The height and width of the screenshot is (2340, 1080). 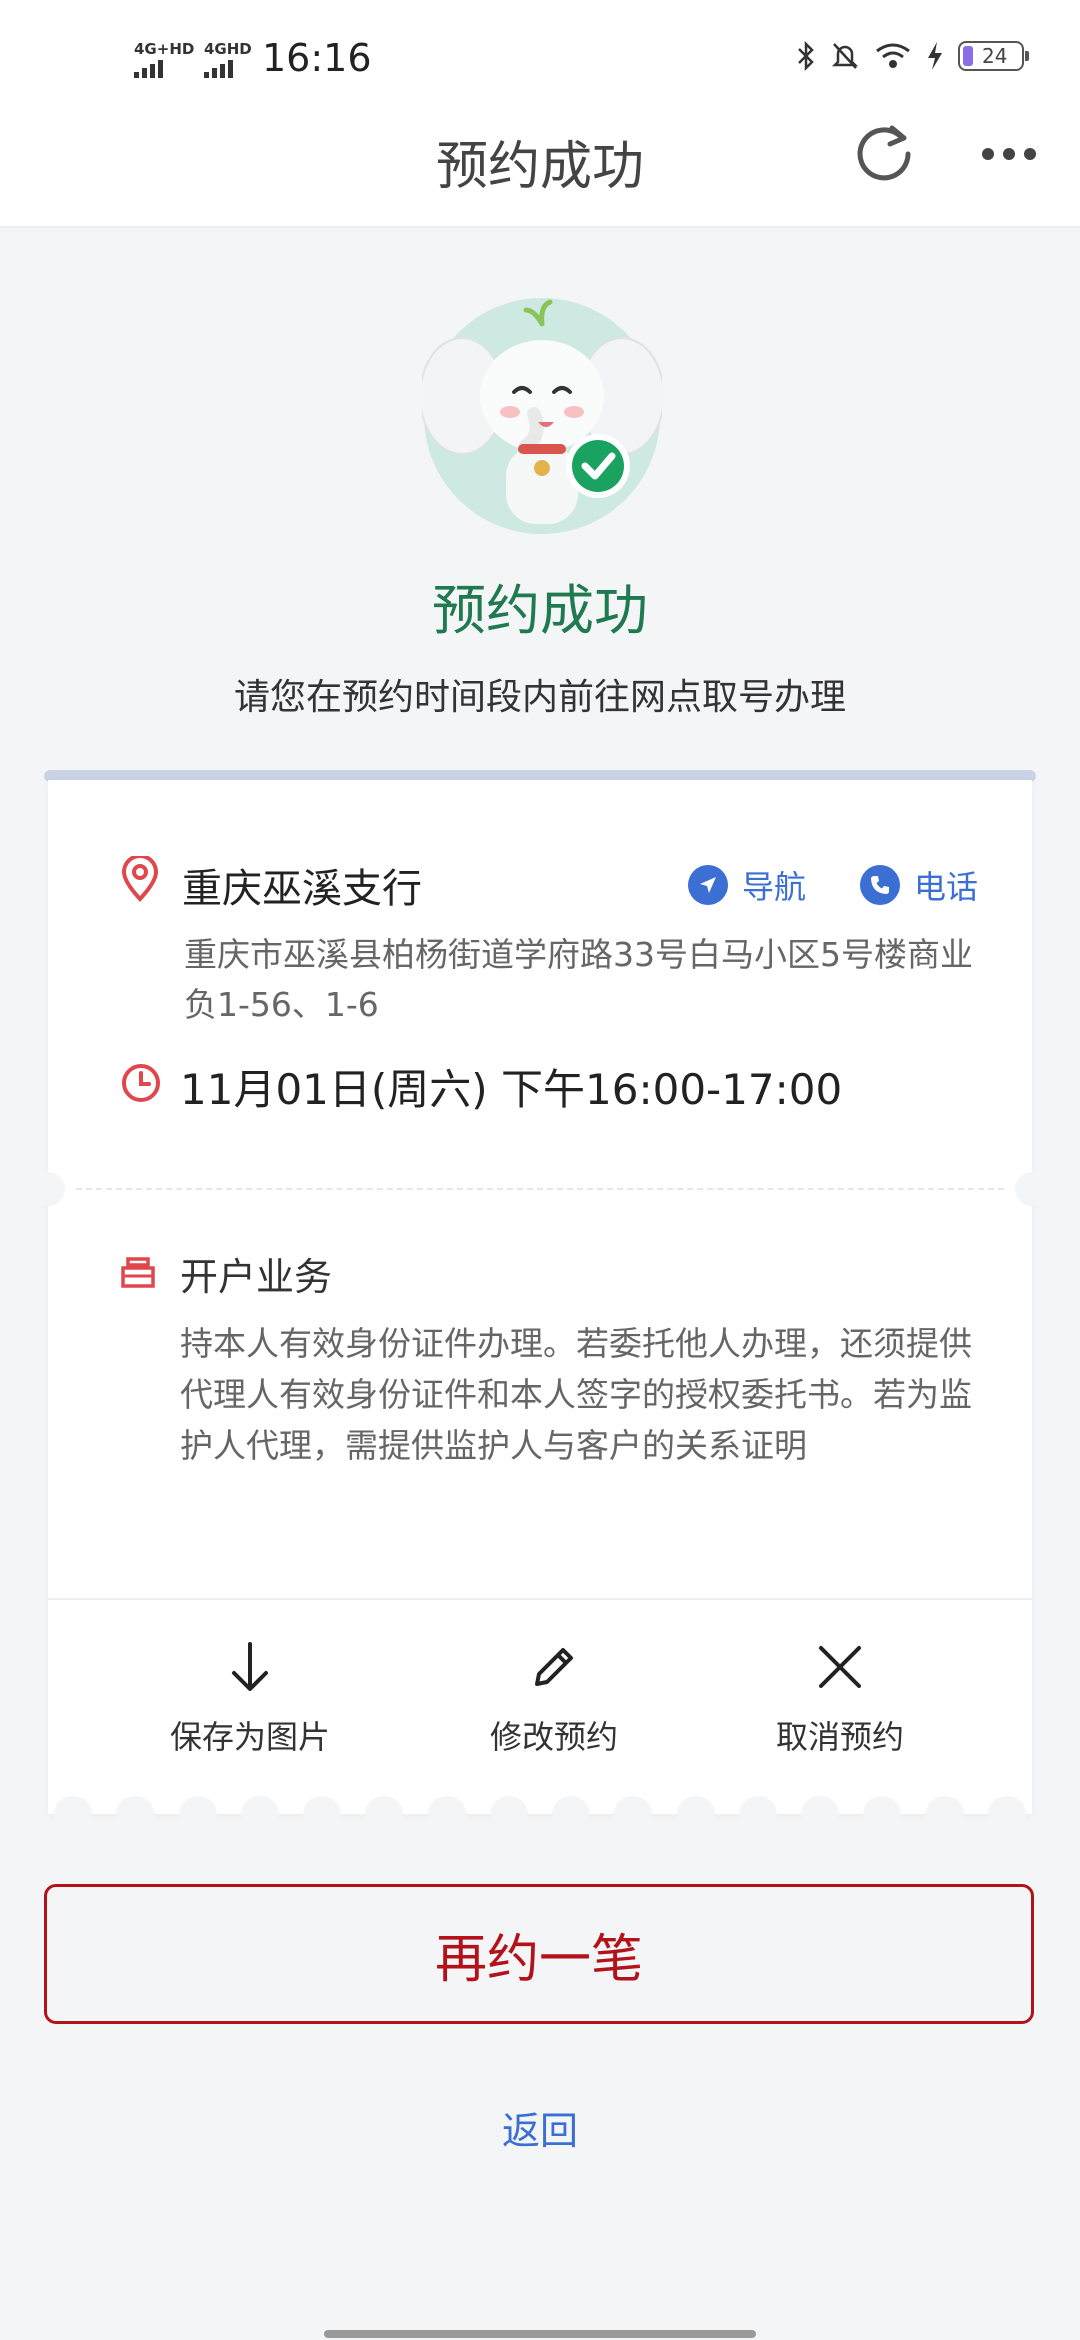 What do you see at coordinates (880, 885) in the screenshot?
I see `phone-icon` at bounding box center [880, 885].